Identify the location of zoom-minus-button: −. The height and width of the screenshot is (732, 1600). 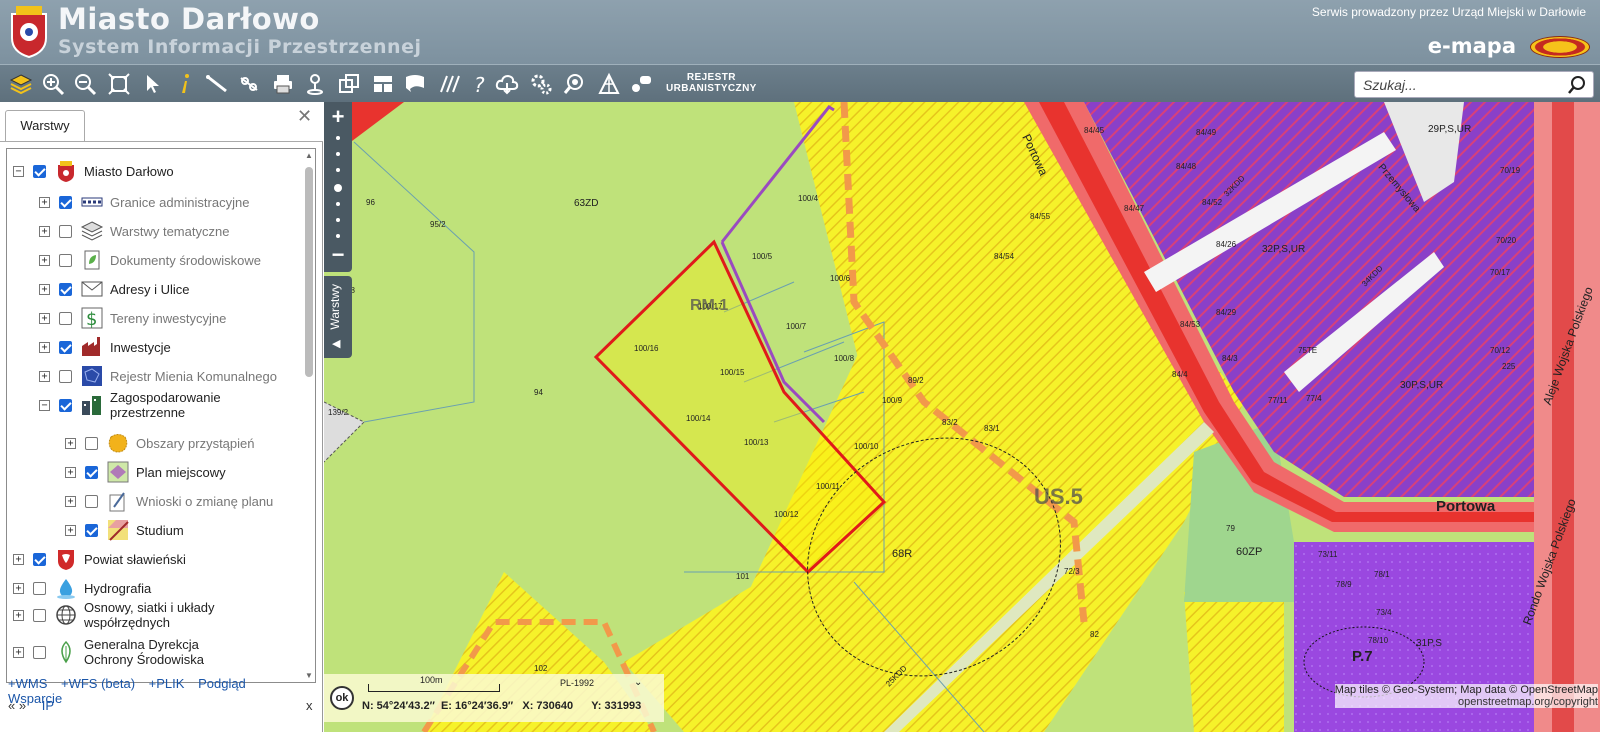
(338, 255).